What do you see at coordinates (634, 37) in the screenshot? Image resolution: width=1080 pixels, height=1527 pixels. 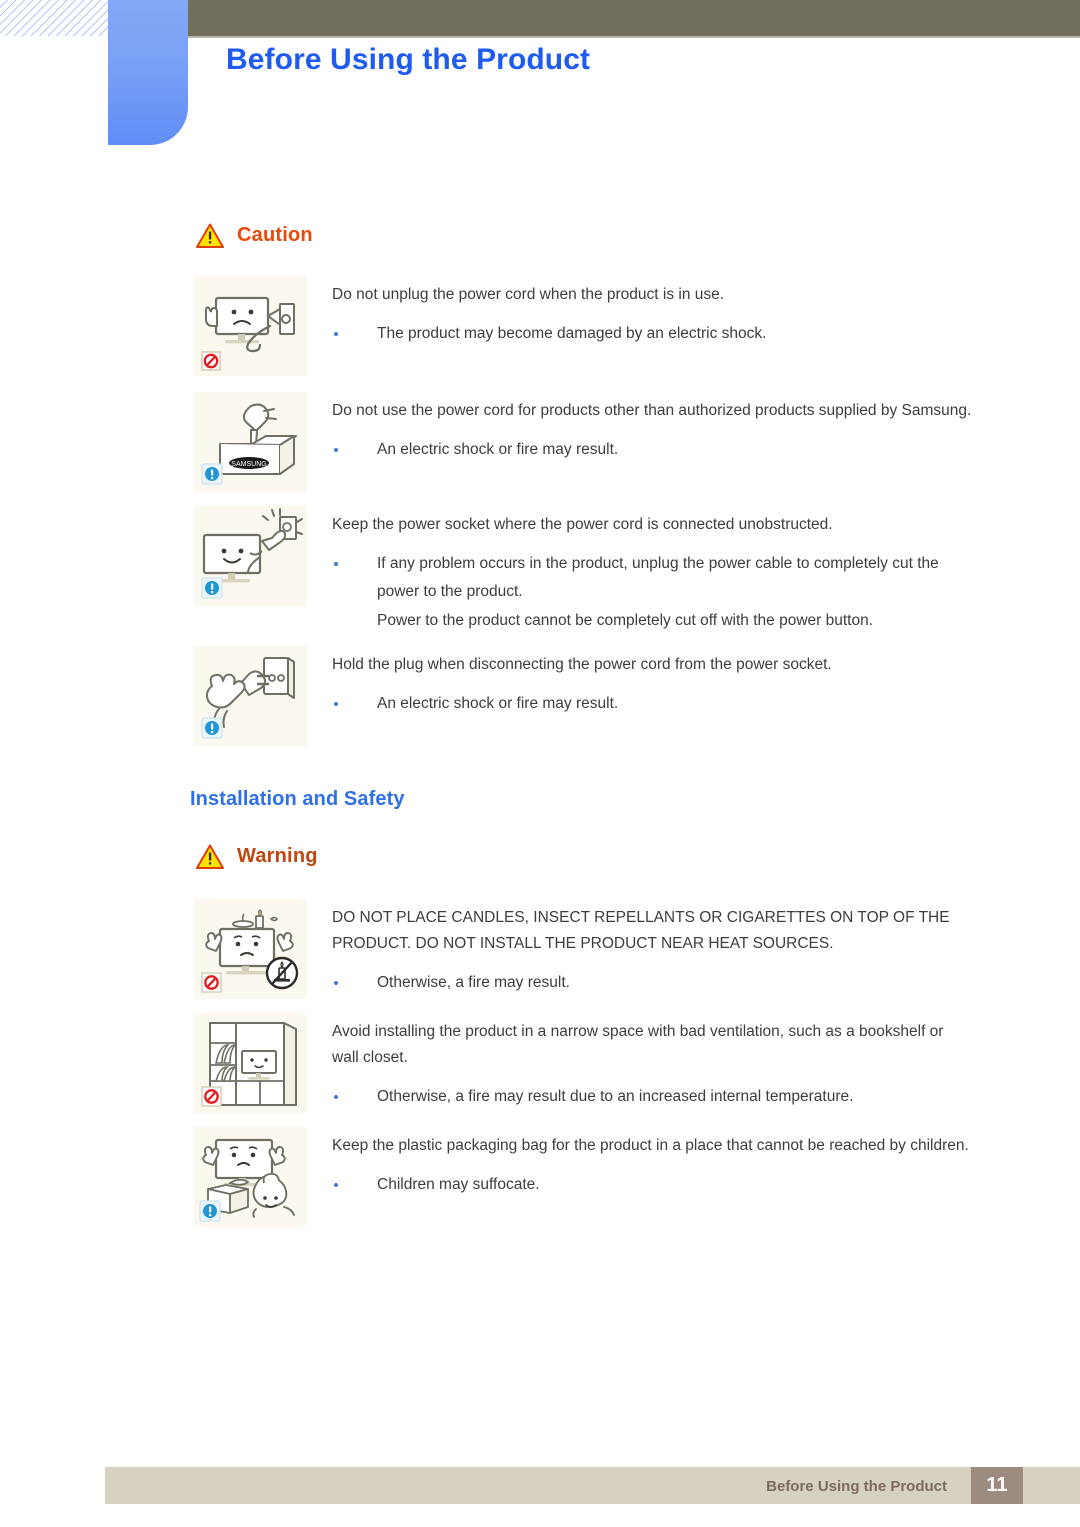 I see `header-rule` at bounding box center [634, 37].